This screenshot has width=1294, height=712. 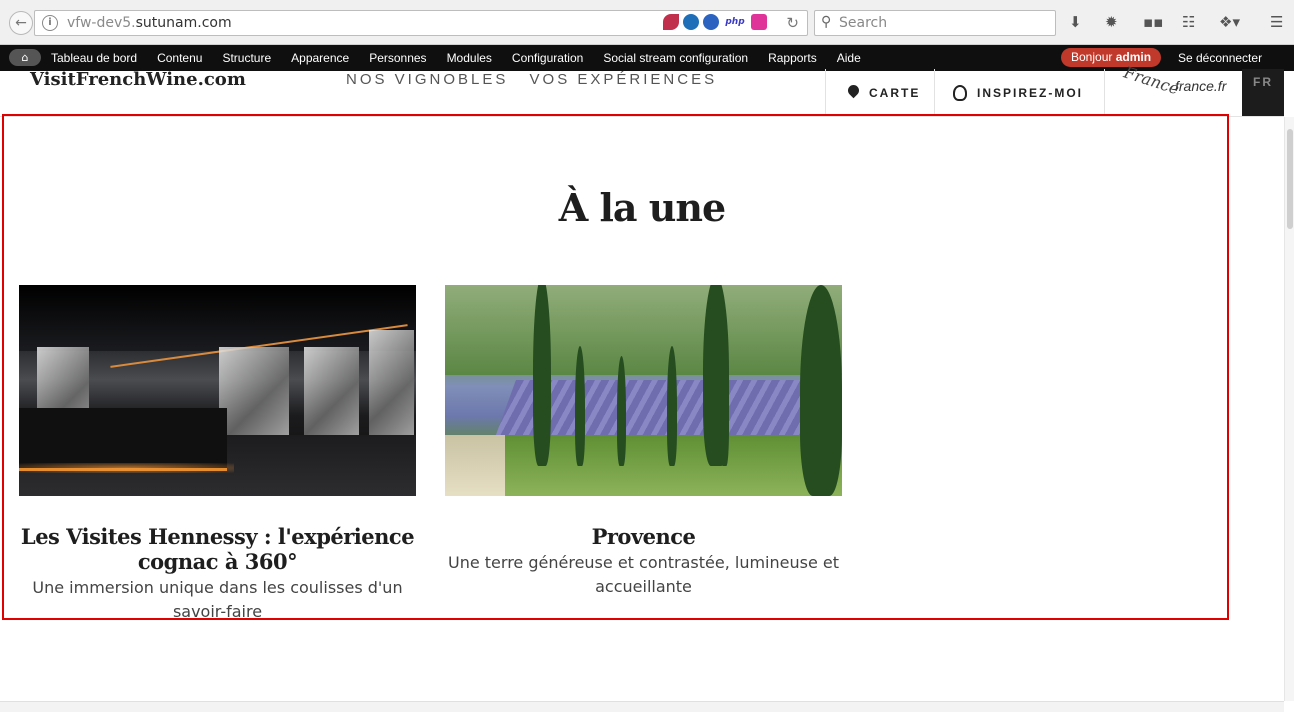 What do you see at coordinates (397, 58) in the screenshot?
I see `admin-menu-item-personnes: Personnes` at bounding box center [397, 58].